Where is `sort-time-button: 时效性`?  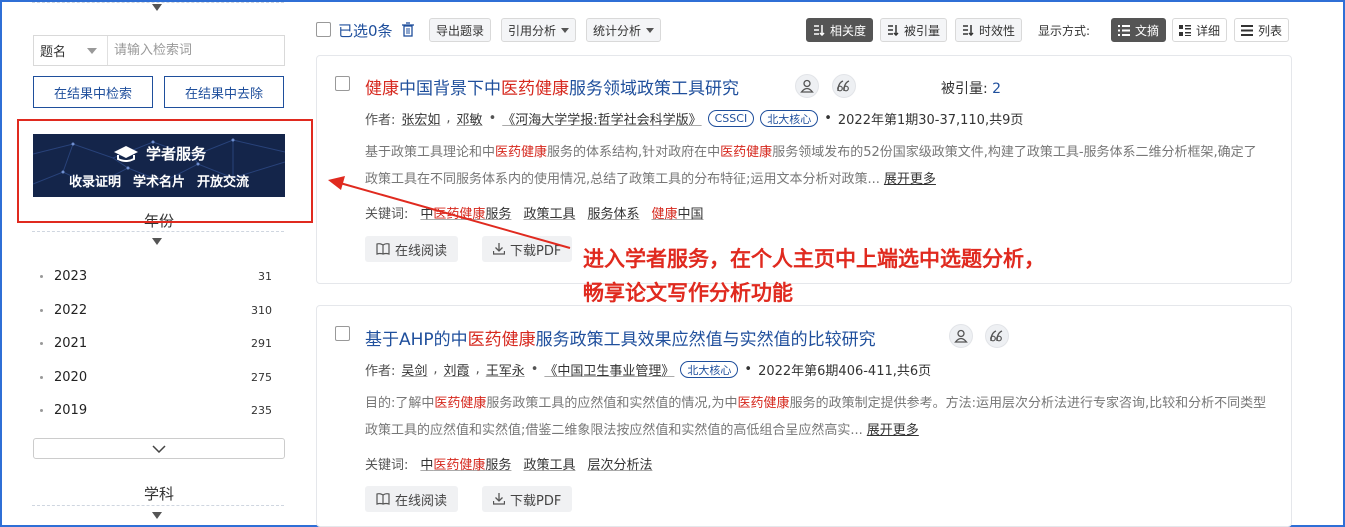
sort-time-button: 时效性 is located at coordinates (989, 30).